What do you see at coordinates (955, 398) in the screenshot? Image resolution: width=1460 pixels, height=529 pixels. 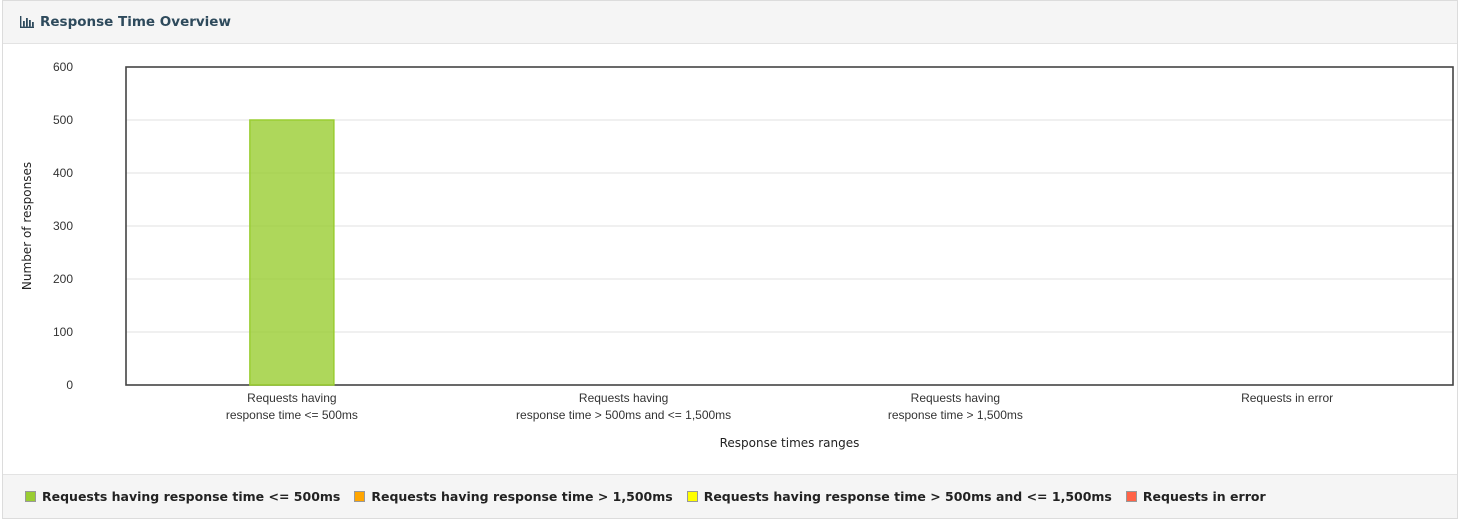 I see `x-tick-label-2-0: Requests having` at bounding box center [955, 398].